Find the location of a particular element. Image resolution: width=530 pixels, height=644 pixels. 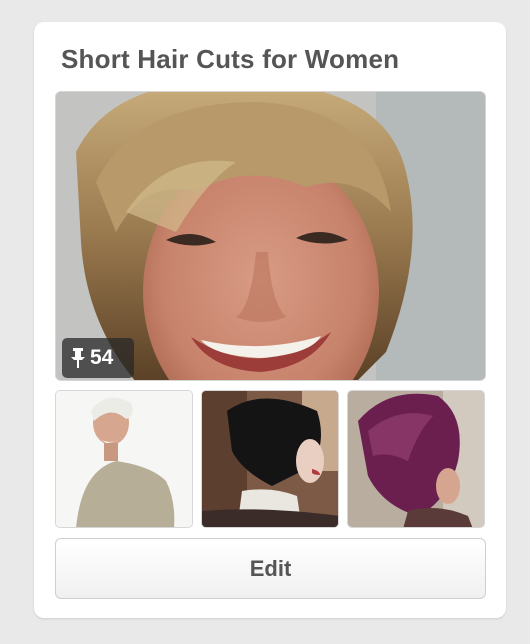

edit-button: Edit is located at coordinates (270, 568).